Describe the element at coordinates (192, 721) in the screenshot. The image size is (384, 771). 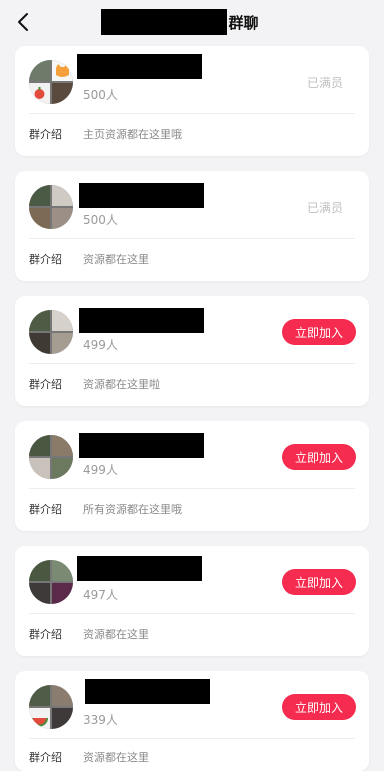
I see `group-card: 339人 立即加入 群介绍 资源都在这里` at that location.